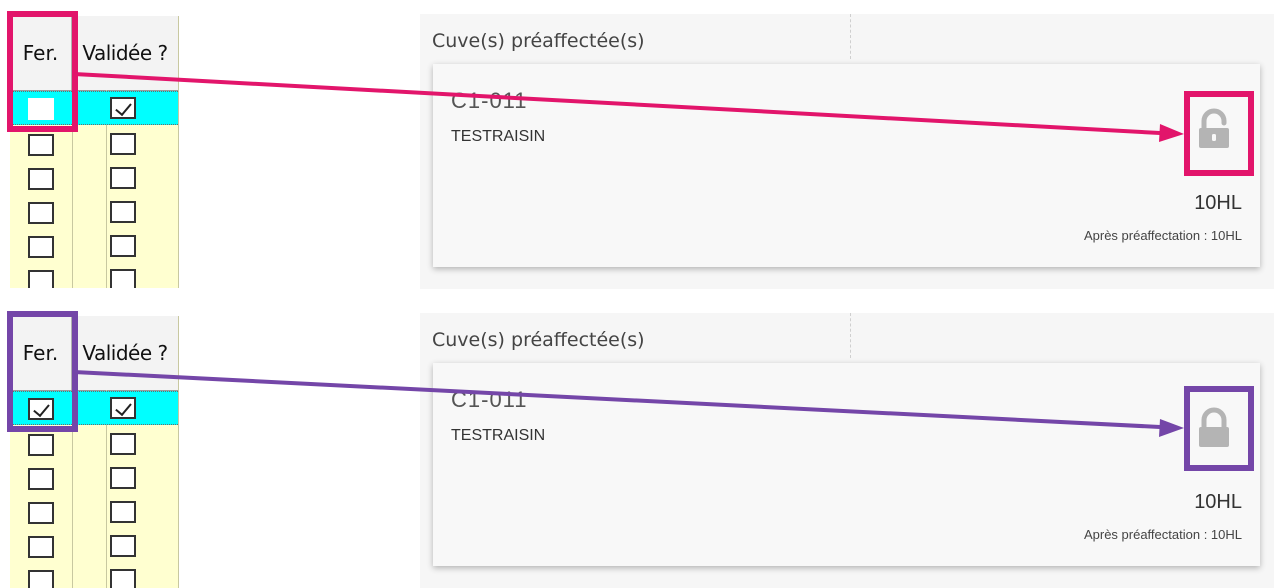 This screenshot has height=588, width=1274. I want to click on lock-open-icon, so click(1216, 131).